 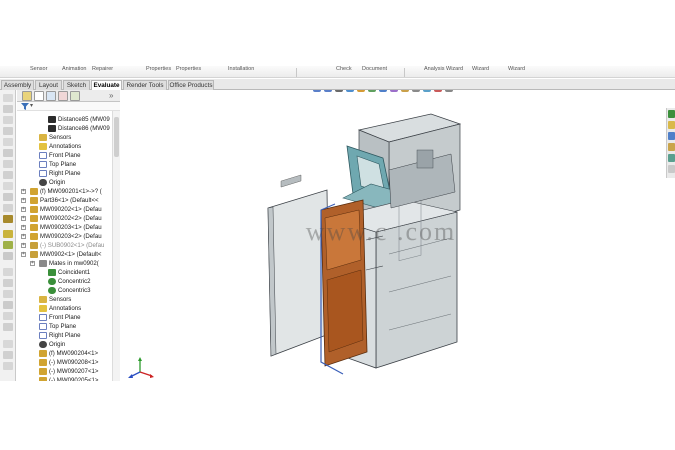 What do you see at coordinates (74, 263) in the screenshot?
I see `tree-item-label: Mates in mw0902(` at bounding box center [74, 263].